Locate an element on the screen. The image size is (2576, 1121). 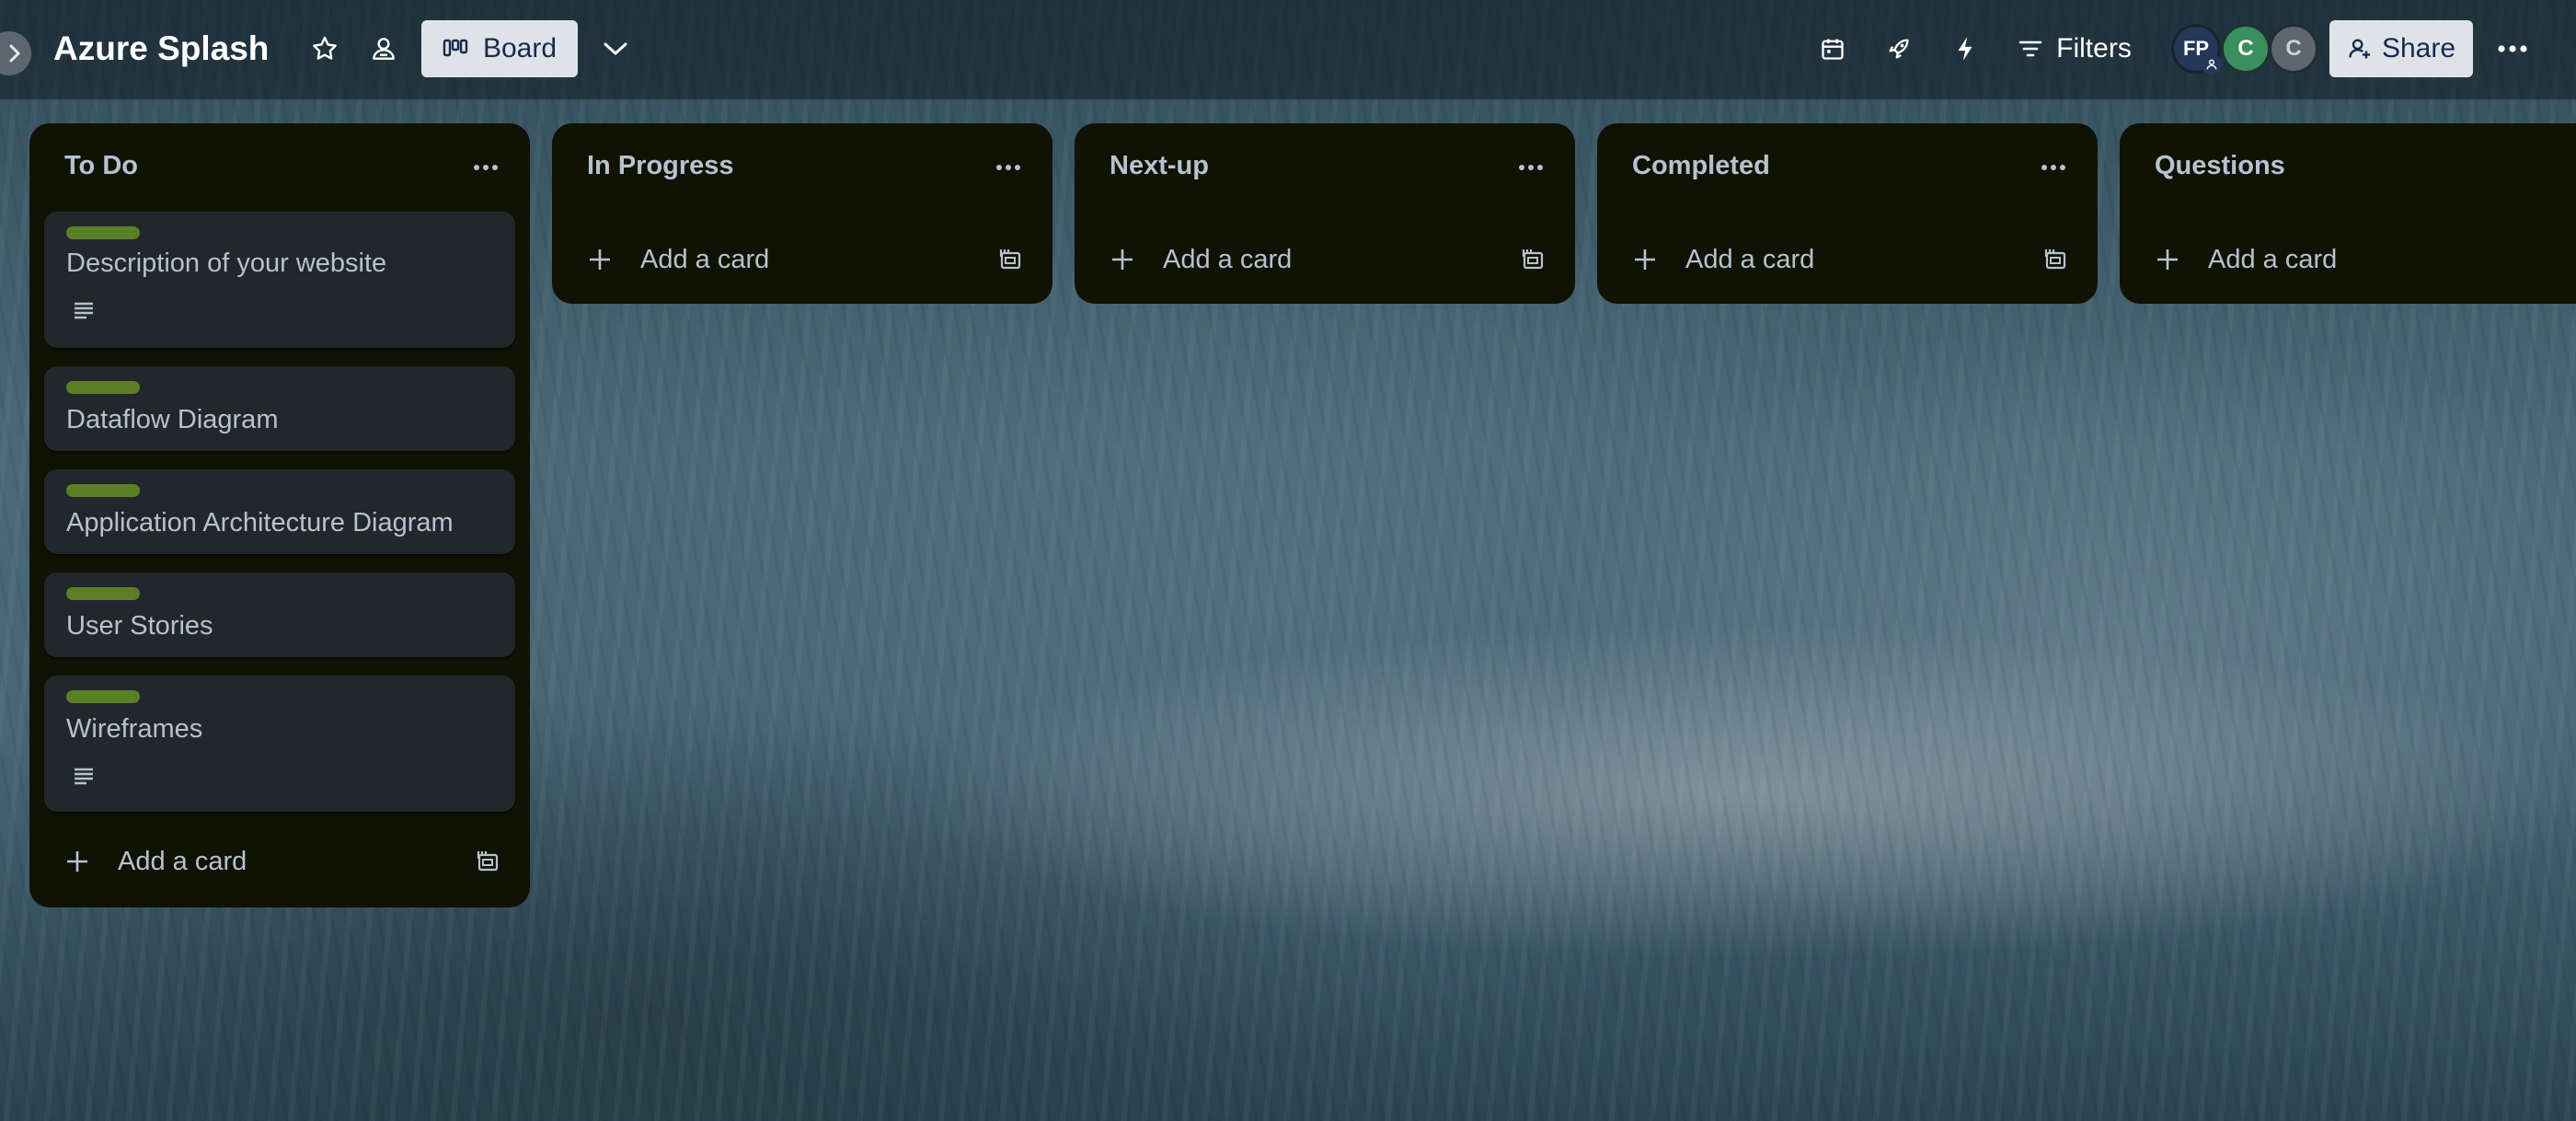
card: Description of your website is located at coordinates (279, 280).